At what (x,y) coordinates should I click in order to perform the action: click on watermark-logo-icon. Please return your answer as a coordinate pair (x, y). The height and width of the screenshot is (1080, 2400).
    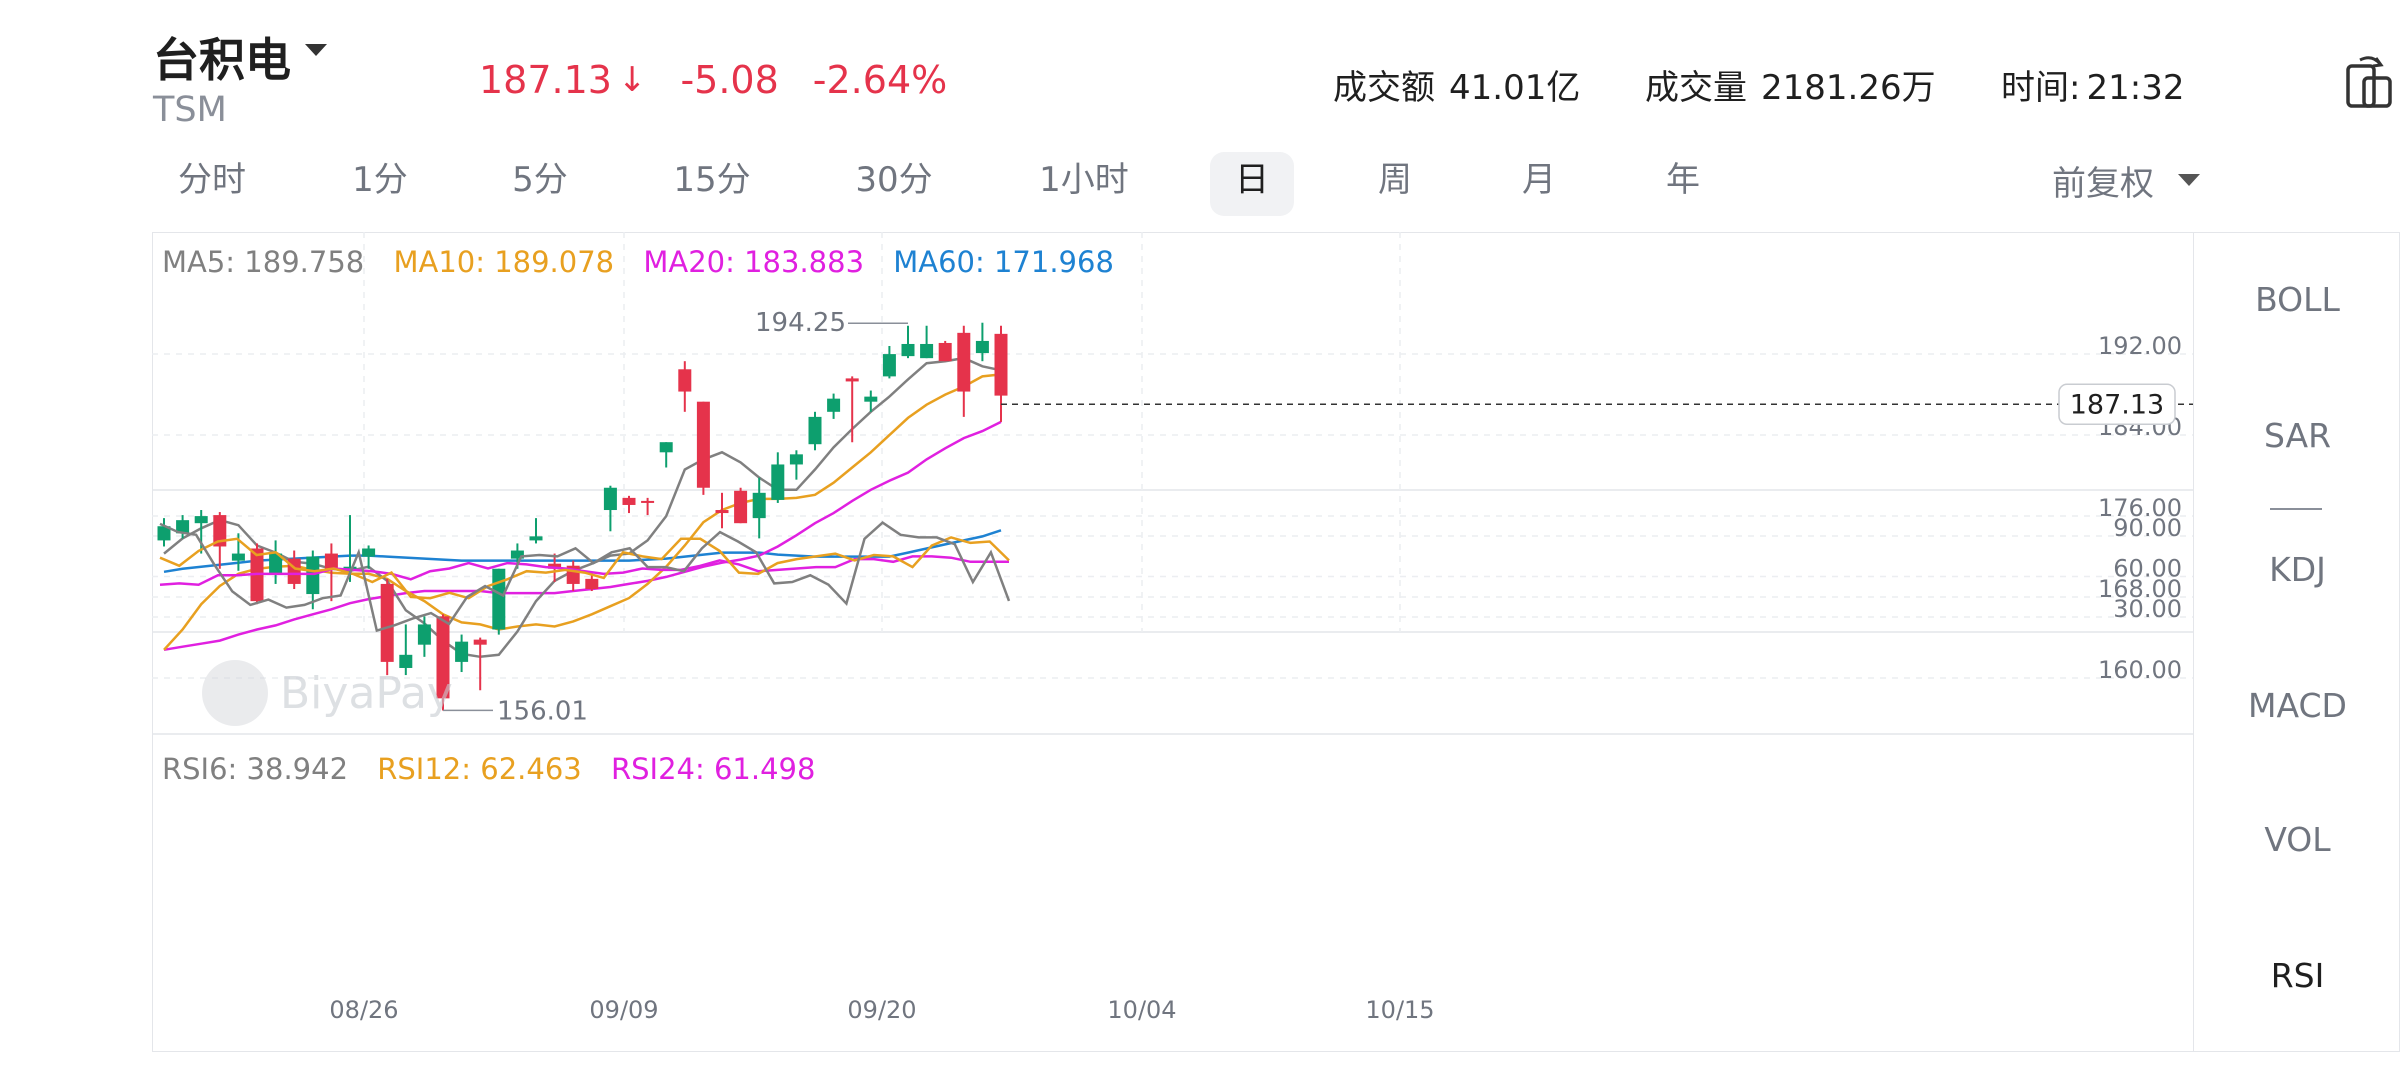
    Looking at the image, I should click on (235, 693).